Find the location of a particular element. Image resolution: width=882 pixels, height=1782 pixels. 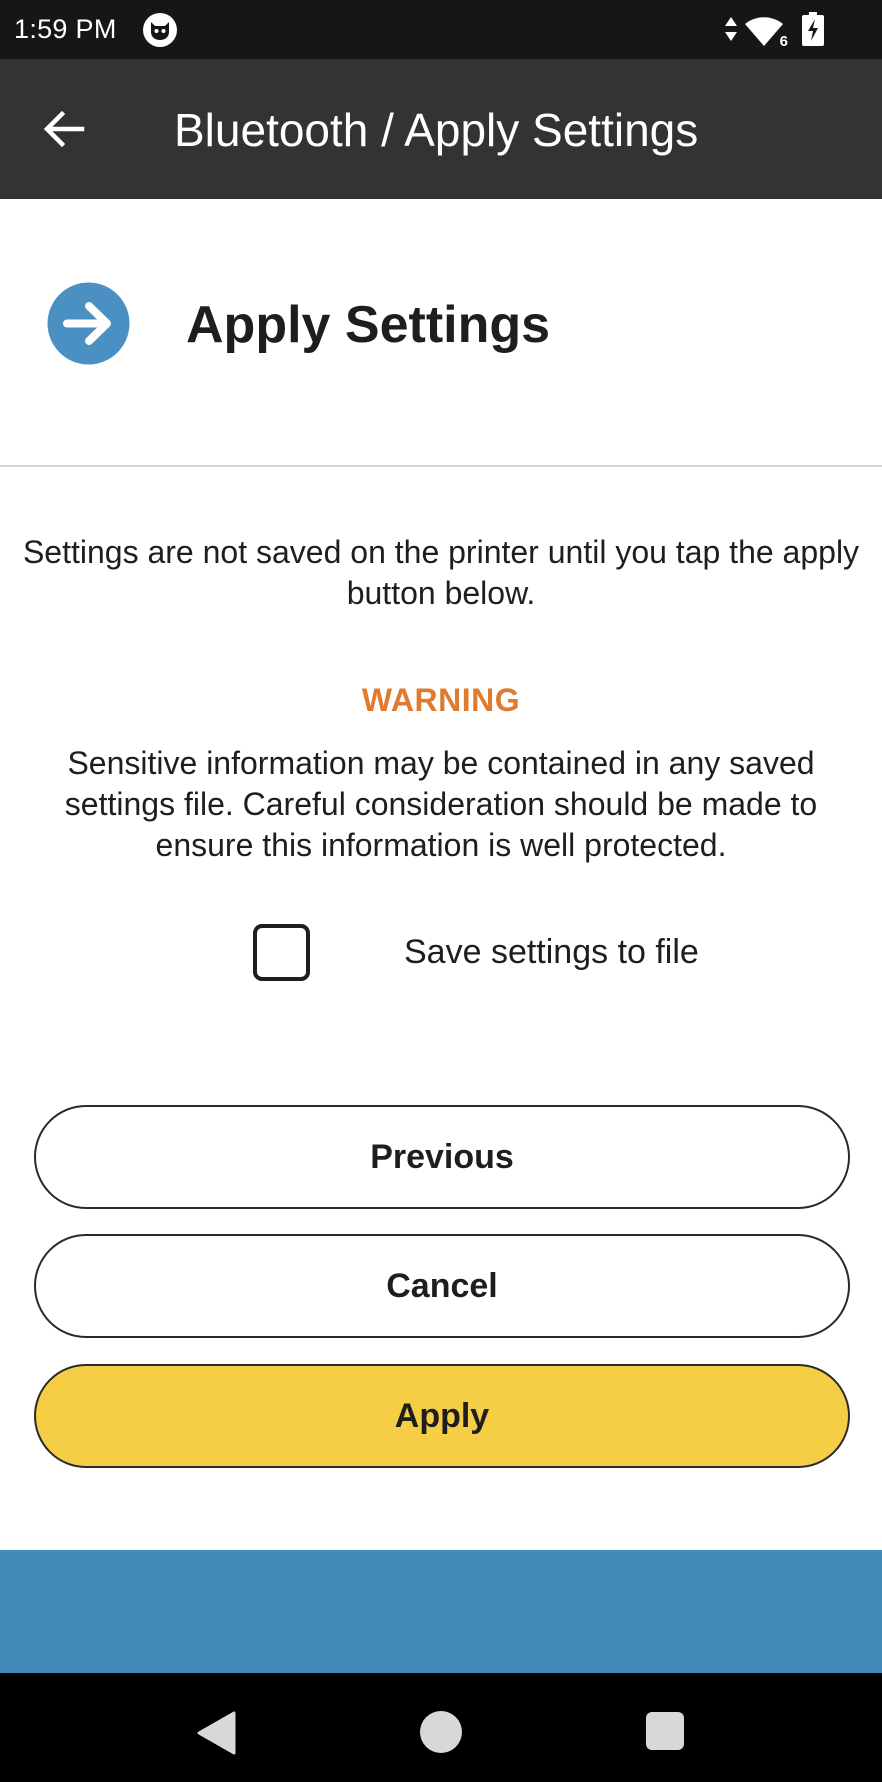

navigation-bar is located at coordinates (441, 1727).